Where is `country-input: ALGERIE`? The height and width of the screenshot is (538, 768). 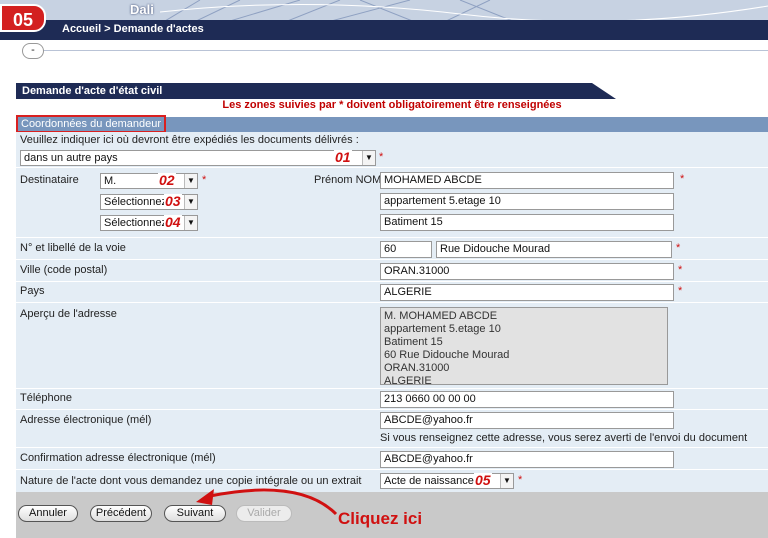 country-input: ALGERIE is located at coordinates (527, 292).